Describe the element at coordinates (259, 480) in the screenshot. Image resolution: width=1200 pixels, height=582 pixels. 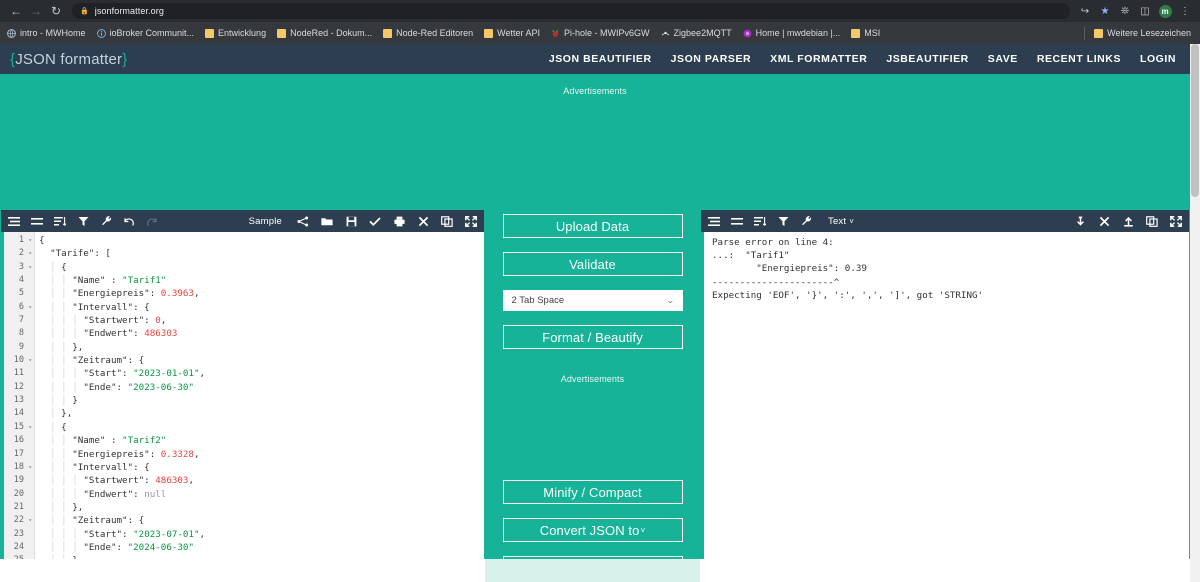
I see `code-line: │ │ │ "Startwert": 486303,` at that location.